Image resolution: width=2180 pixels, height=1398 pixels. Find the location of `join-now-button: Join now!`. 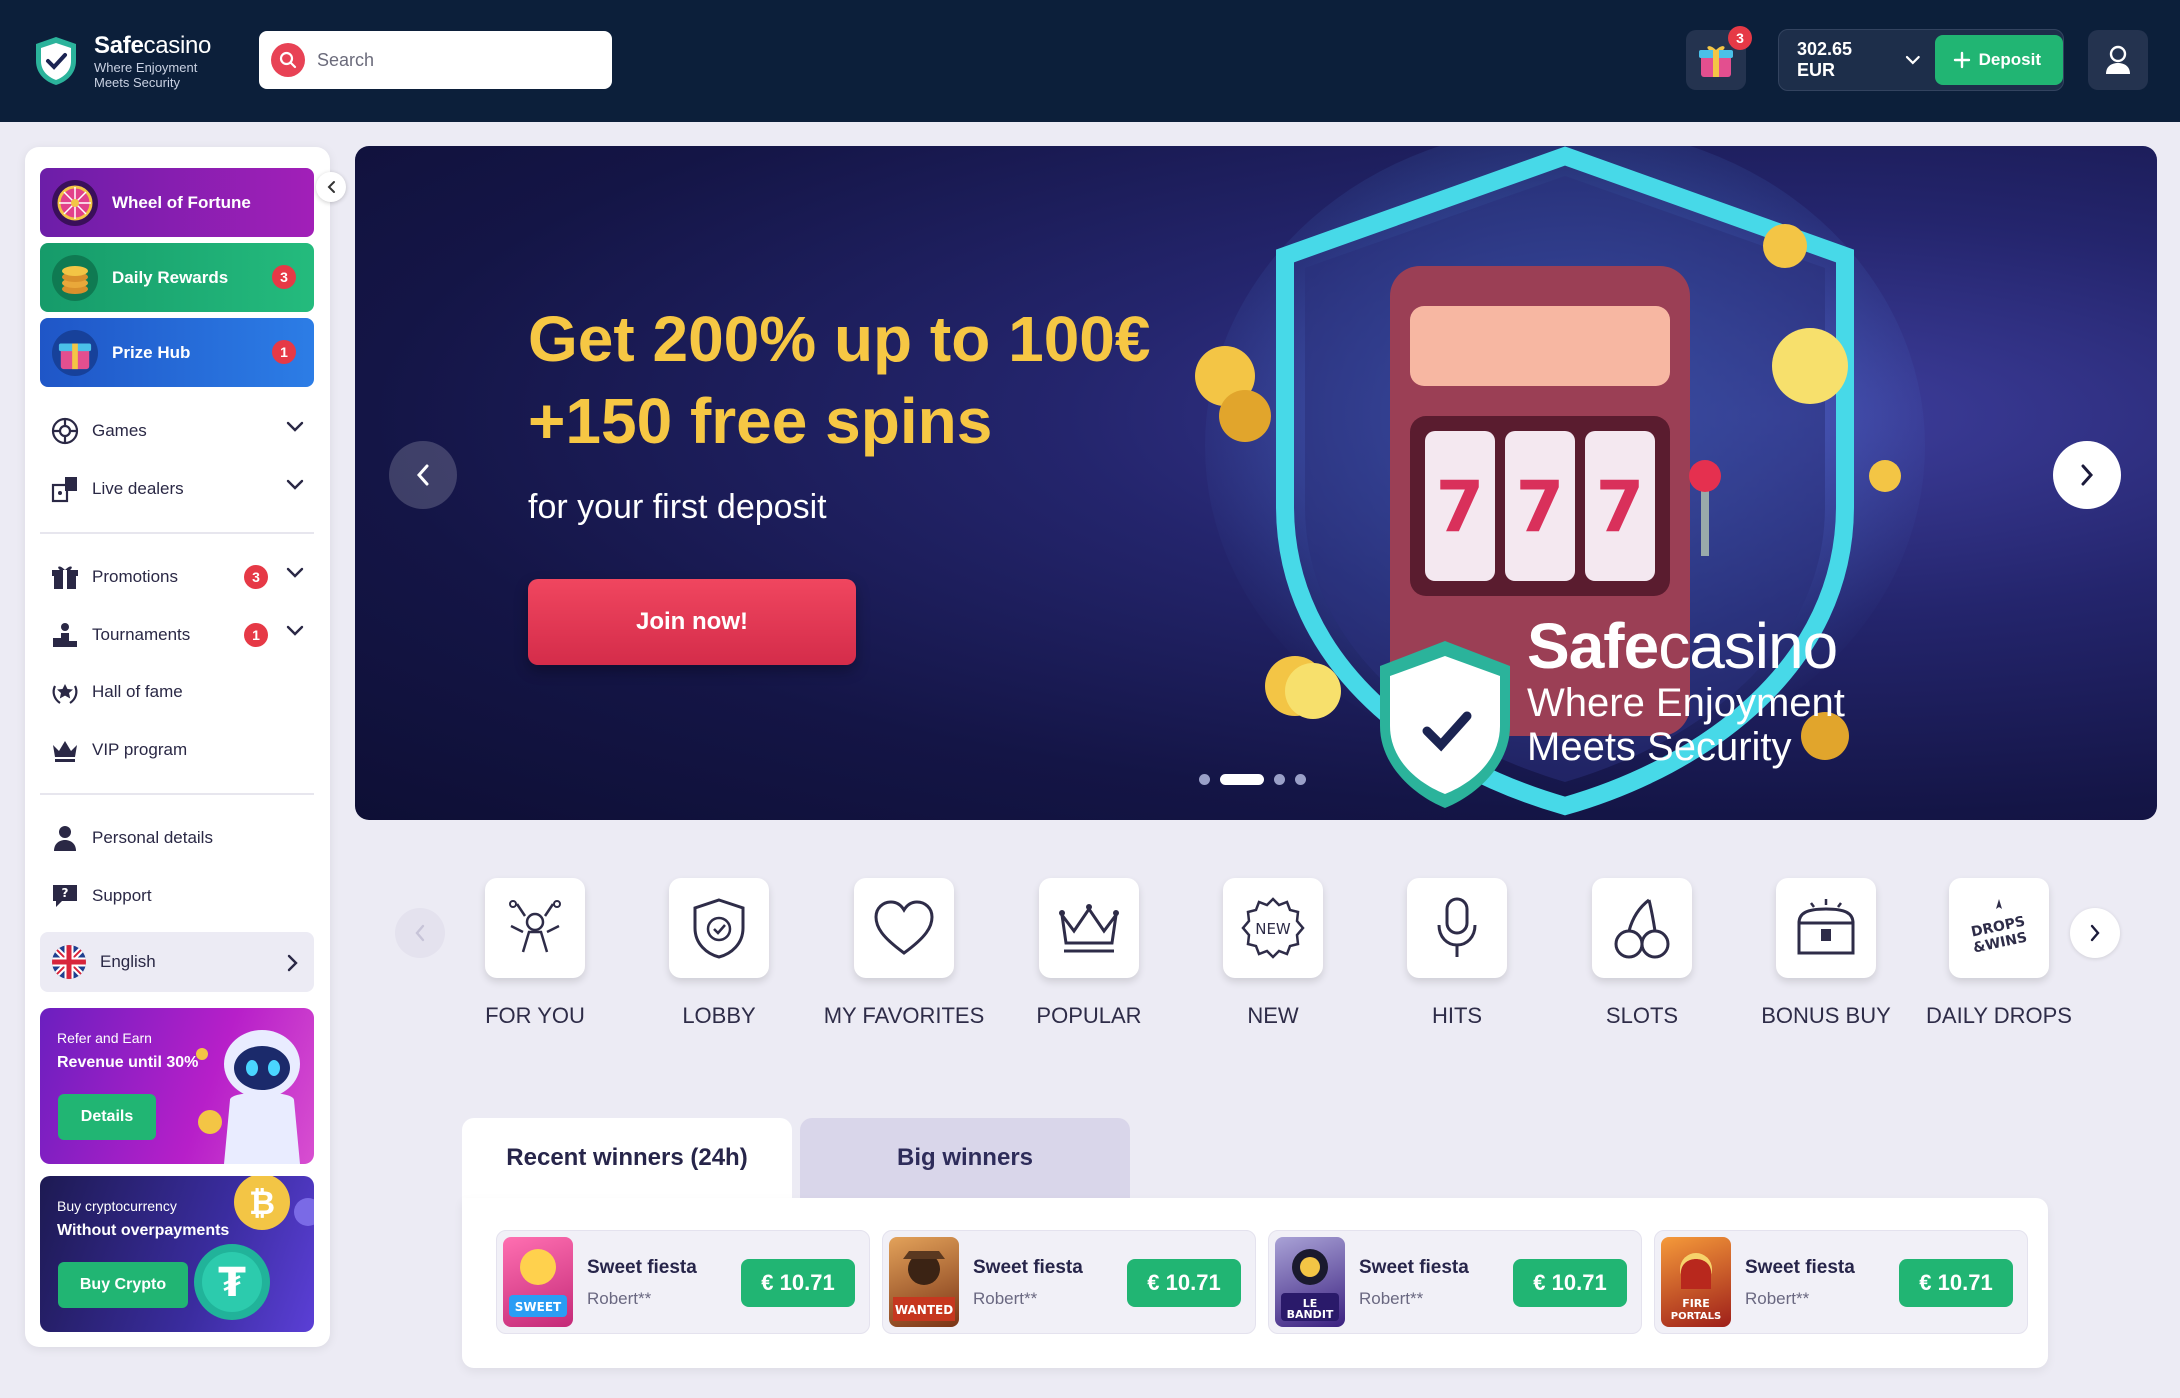

join-now-button: Join now! is located at coordinates (692, 622).